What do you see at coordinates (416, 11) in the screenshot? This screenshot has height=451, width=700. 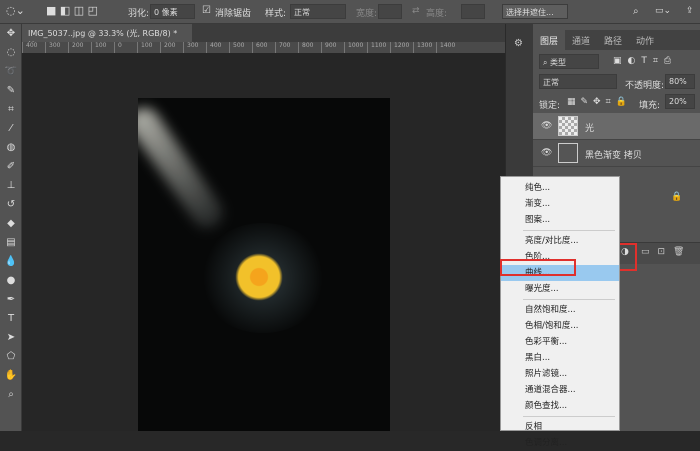 I see `swap-icon: ⇄` at bounding box center [416, 11].